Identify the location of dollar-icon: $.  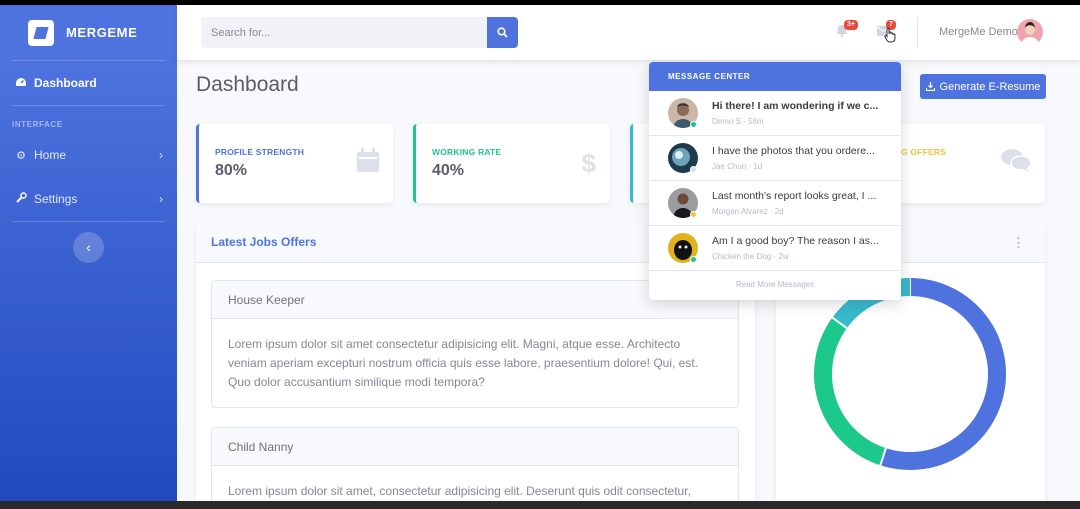
(588, 163).